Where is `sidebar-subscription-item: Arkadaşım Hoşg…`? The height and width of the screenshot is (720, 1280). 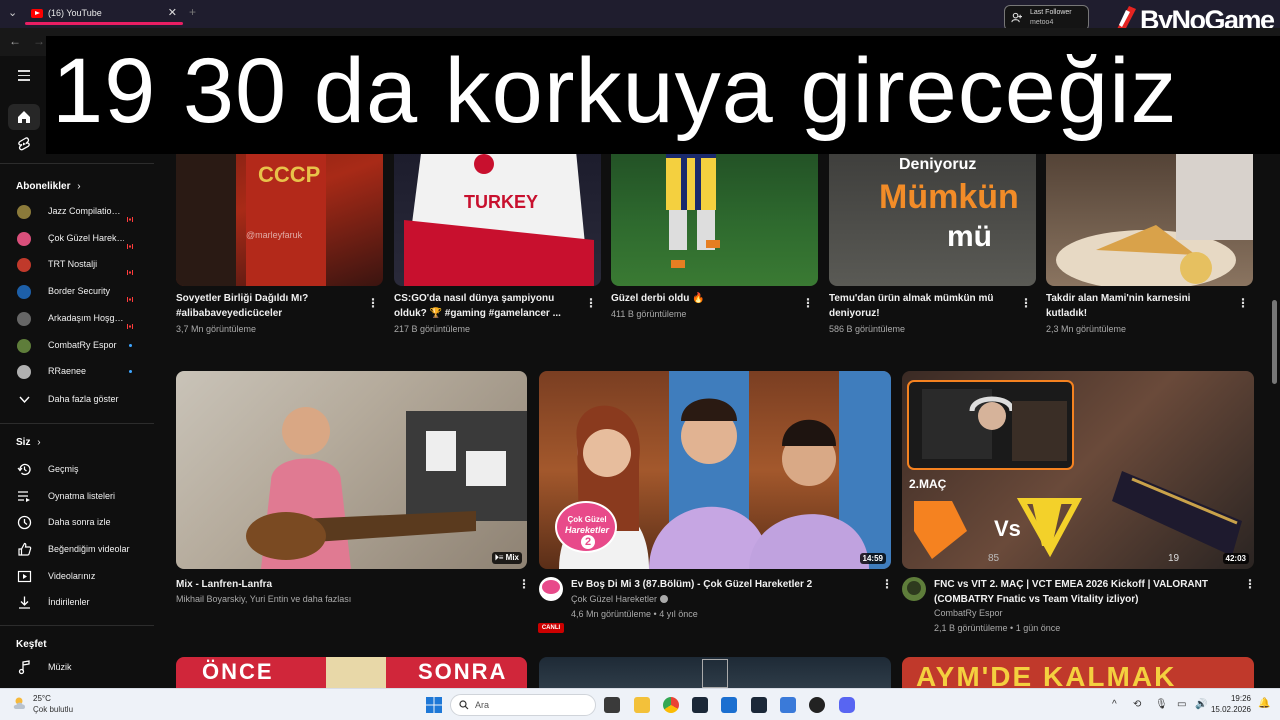 sidebar-subscription-item: Arkadaşım Hoşg… is located at coordinates (77, 319).